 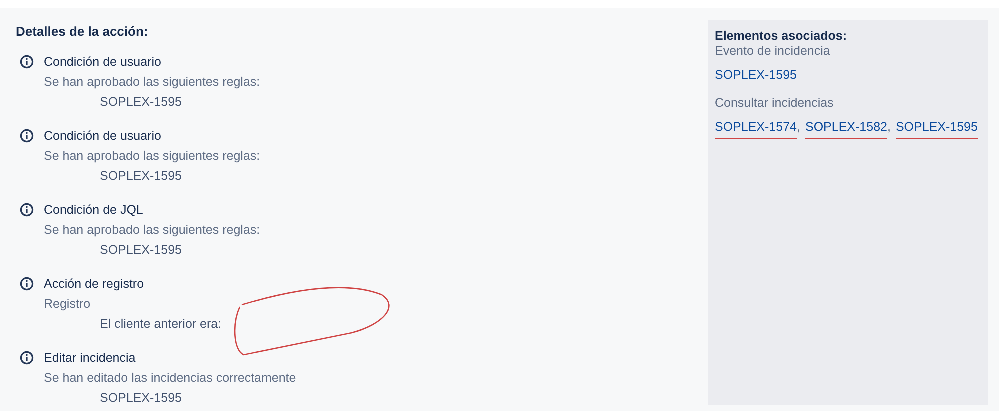 What do you see at coordinates (95, 284) in the screenshot?
I see `action-title: Acción de registro` at bounding box center [95, 284].